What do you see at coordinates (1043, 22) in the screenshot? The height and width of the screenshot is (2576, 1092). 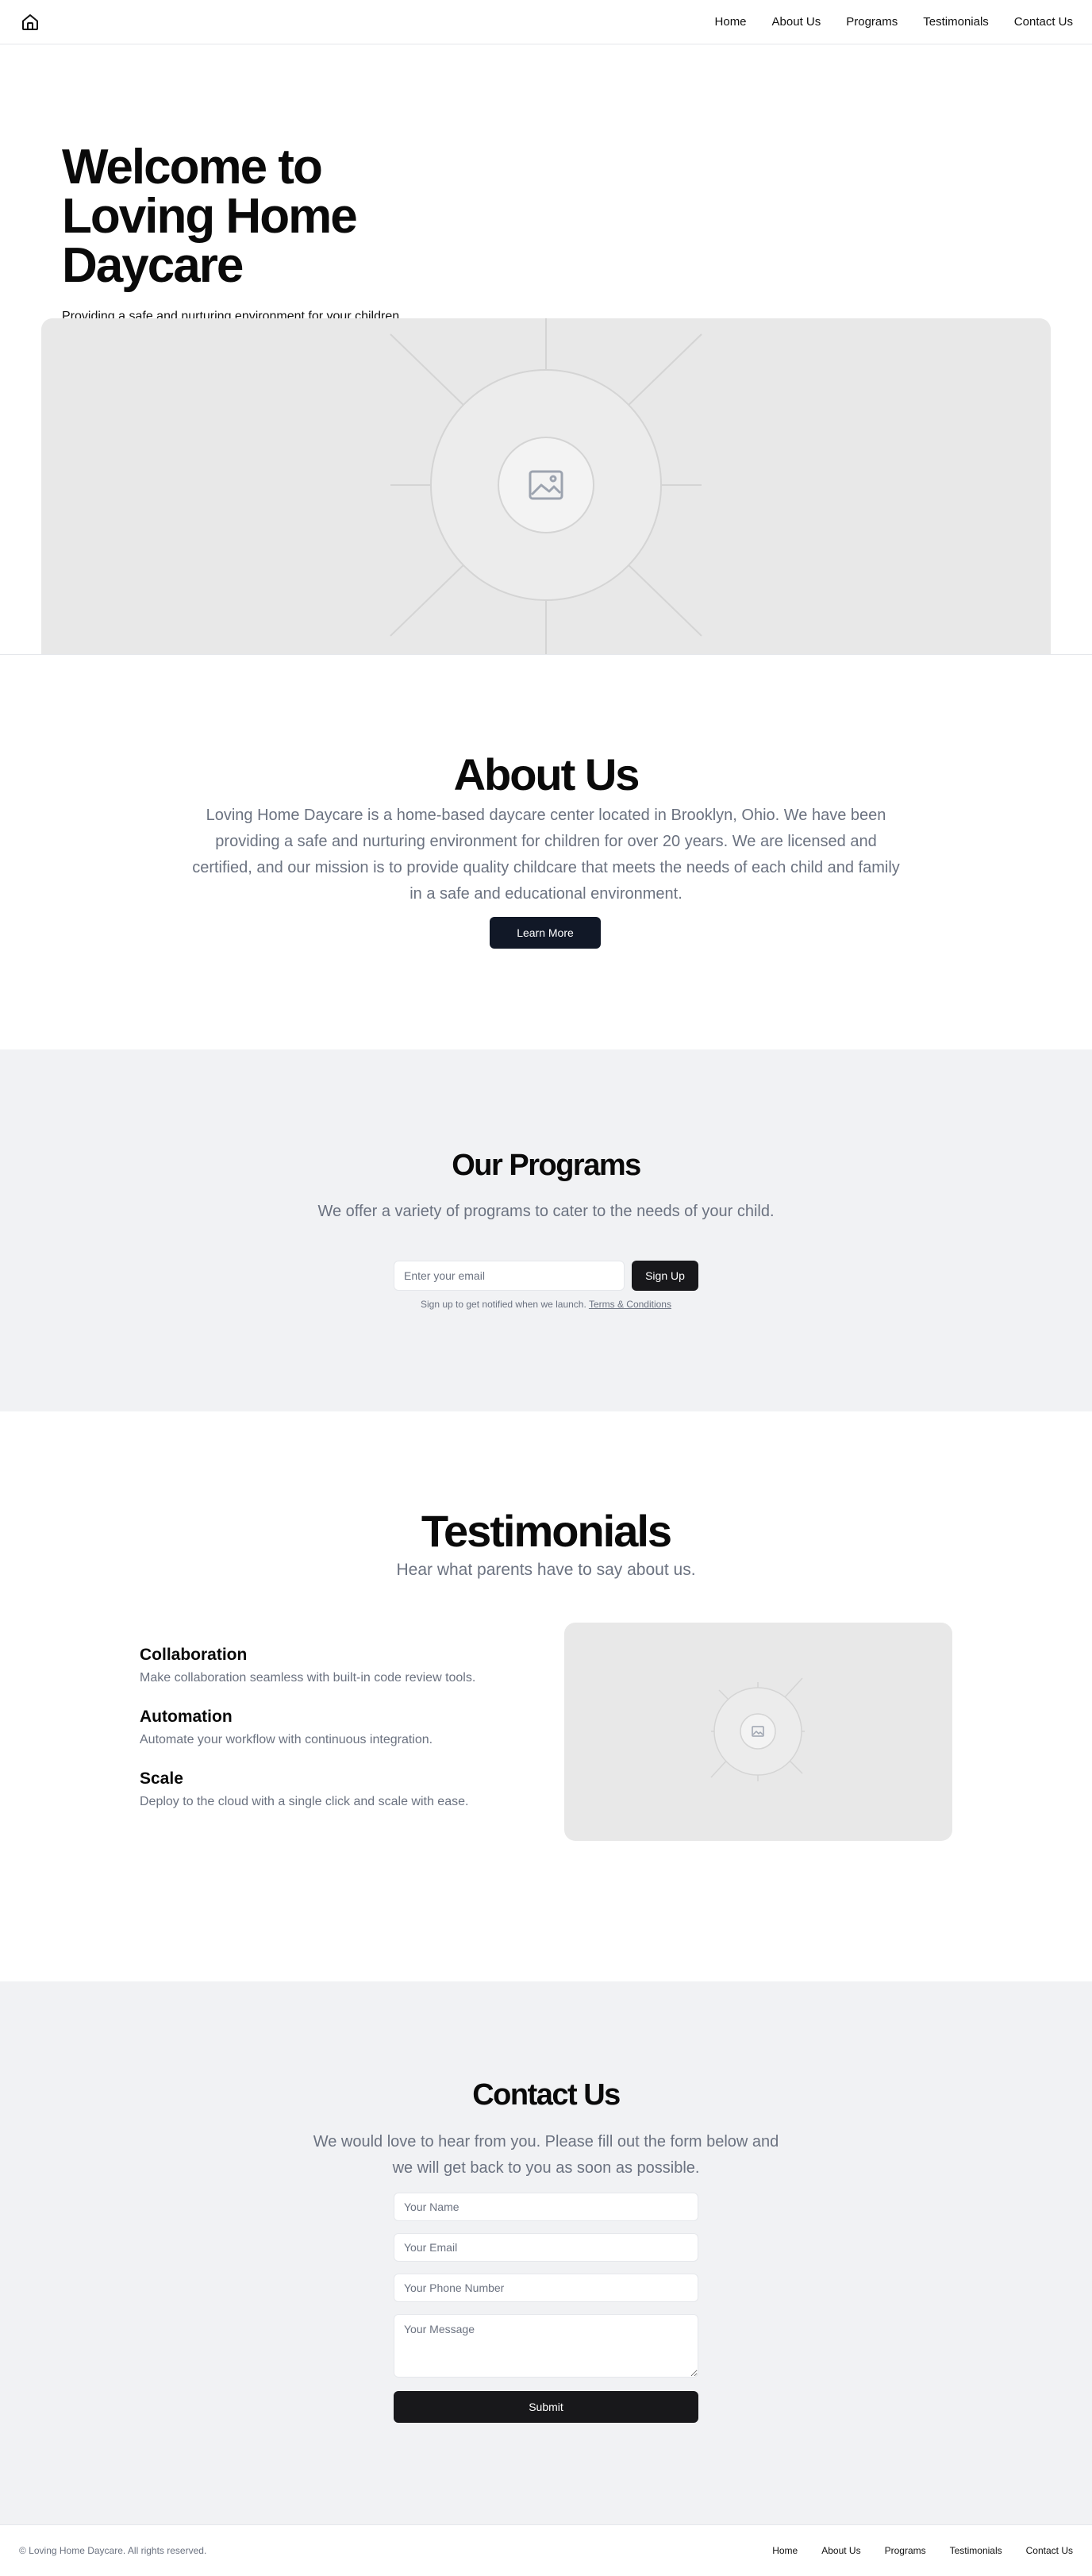 I see `nav-contact-us: Contact Us` at bounding box center [1043, 22].